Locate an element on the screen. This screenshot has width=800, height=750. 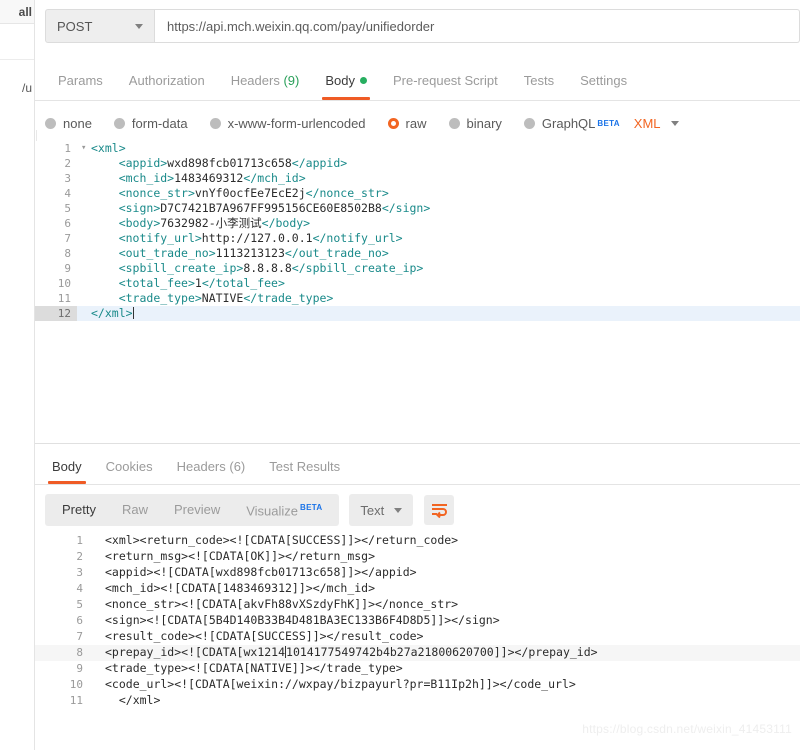
body-type-raw: raw is located at coordinates (407, 123).